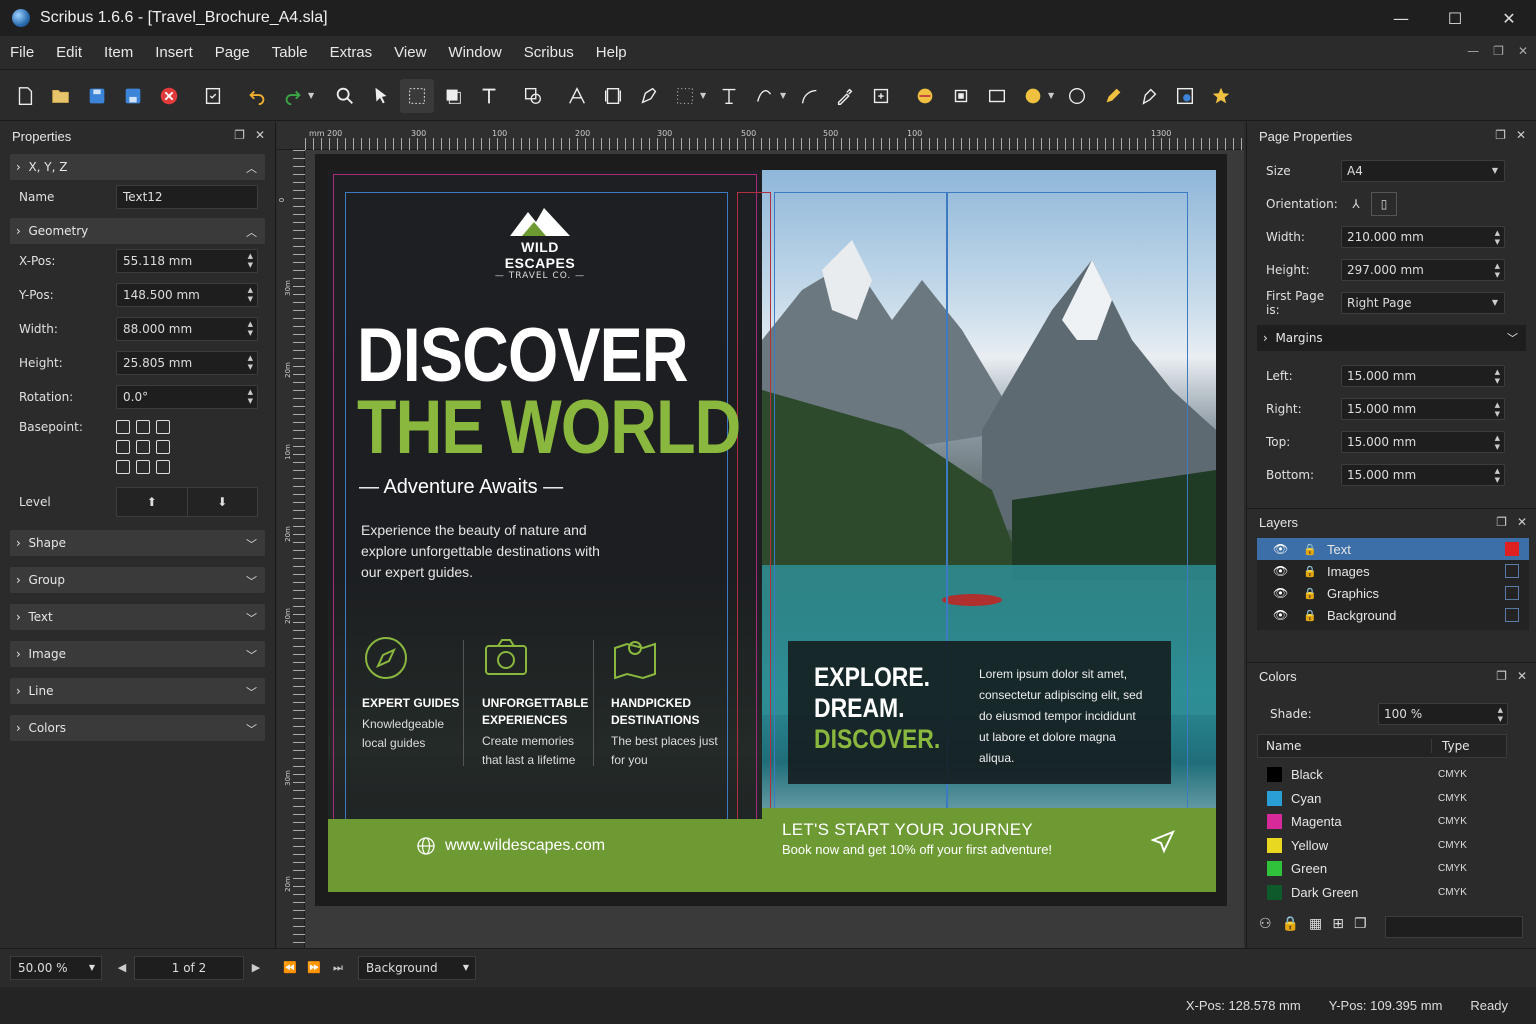 Image resolution: width=1536 pixels, height=1024 pixels. What do you see at coordinates (137, 728) in the screenshot?
I see `colors-section: › Colors ﹀` at bounding box center [137, 728].